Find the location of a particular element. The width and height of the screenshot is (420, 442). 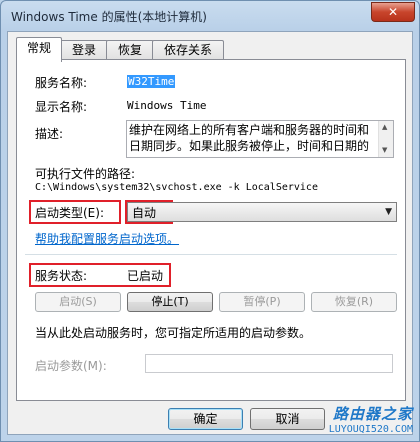

tab-dependencies: 依存关系 is located at coordinates (188, 50).